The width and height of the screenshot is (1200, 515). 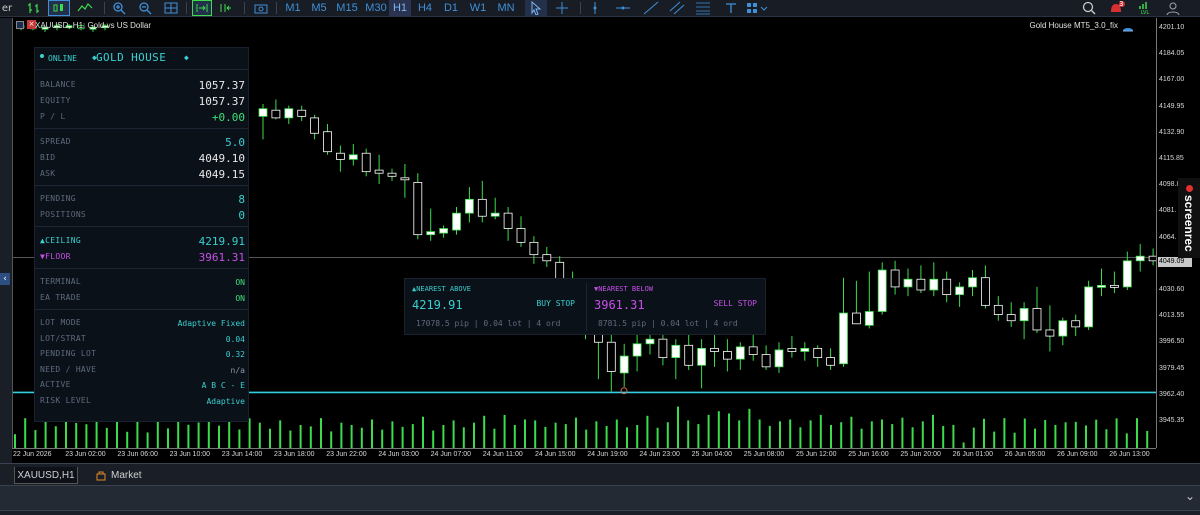 I want to click on auto-scroll-icon, so click(x=202, y=8).